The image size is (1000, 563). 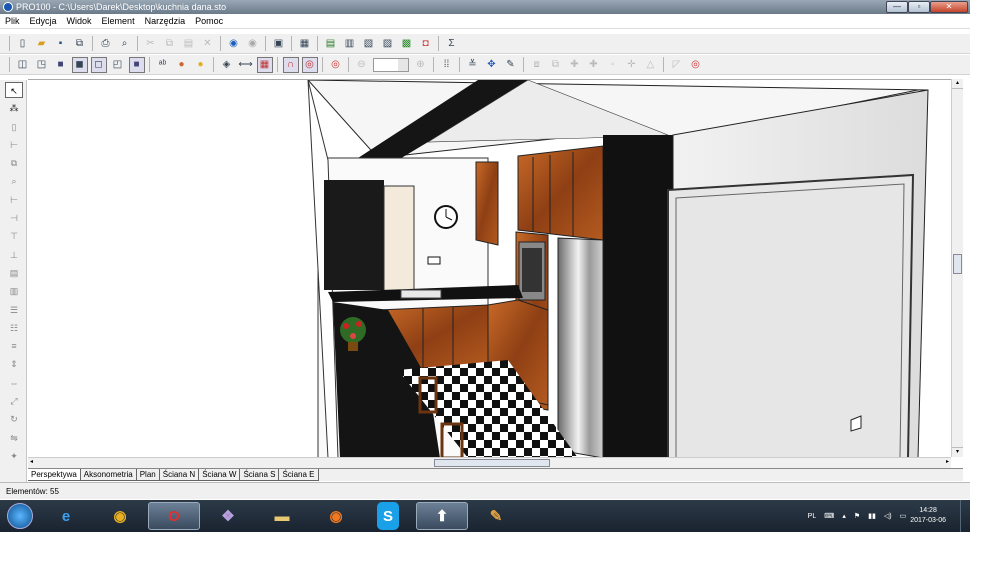 I want to click on tool-mirror-icon: ⇋, so click(x=14, y=438).